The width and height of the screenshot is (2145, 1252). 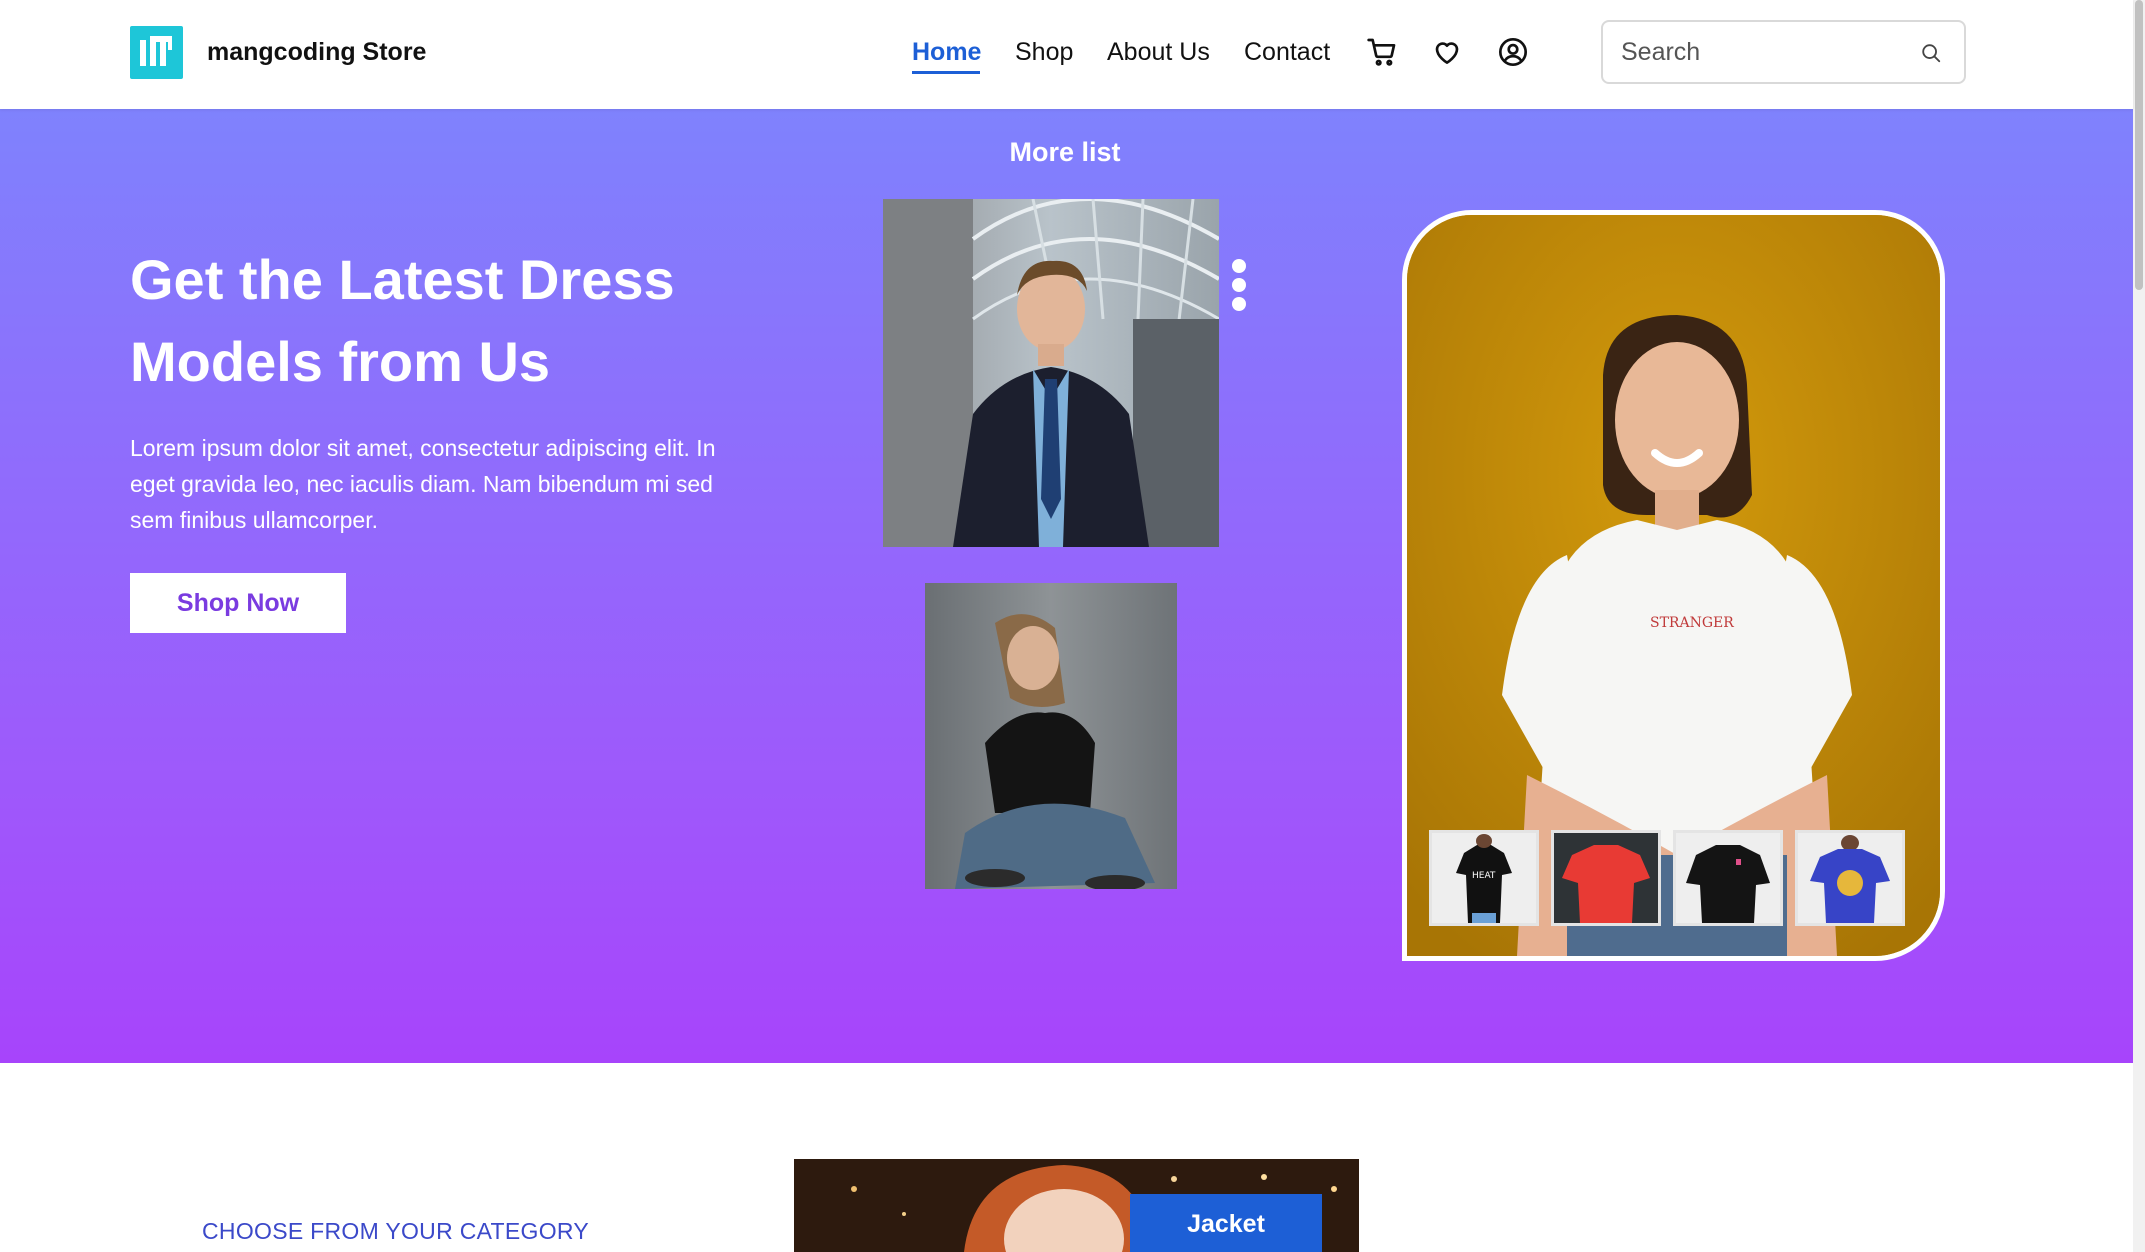 What do you see at coordinates (316, 52) in the screenshot?
I see `brand-name: mangcoding Store` at bounding box center [316, 52].